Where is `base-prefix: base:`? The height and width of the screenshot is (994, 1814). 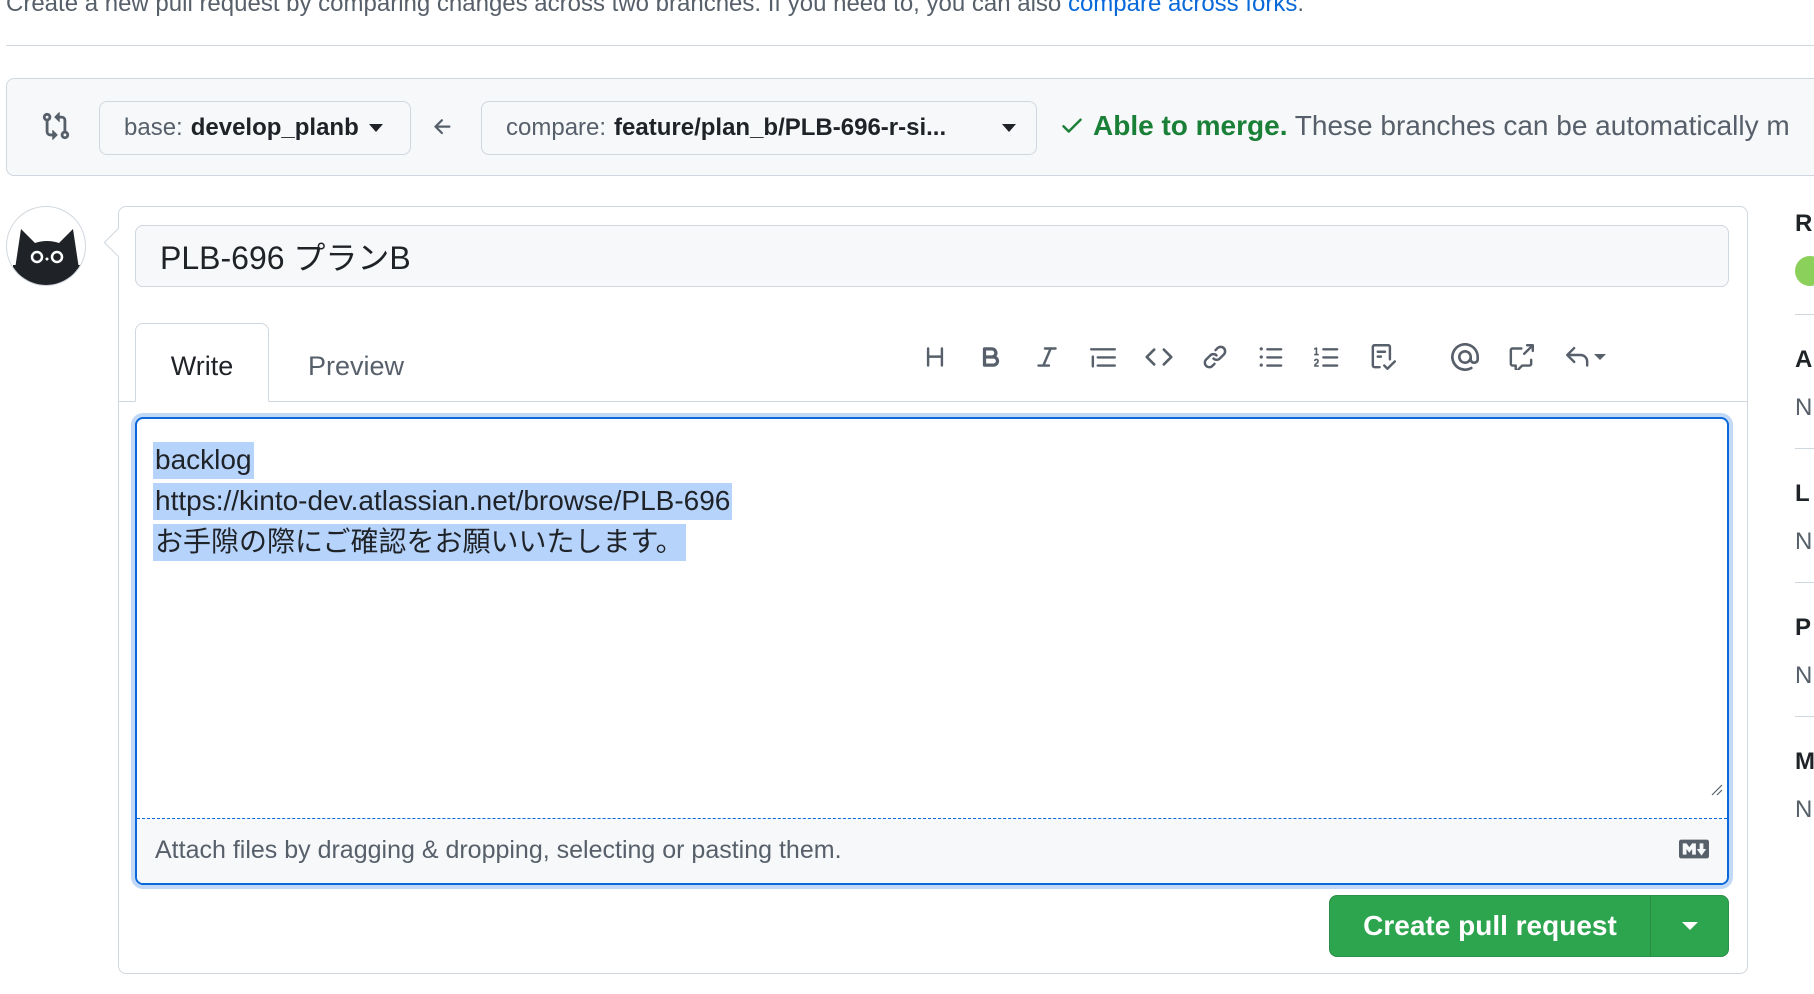 base-prefix: base: is located at coordinates (153, 127).